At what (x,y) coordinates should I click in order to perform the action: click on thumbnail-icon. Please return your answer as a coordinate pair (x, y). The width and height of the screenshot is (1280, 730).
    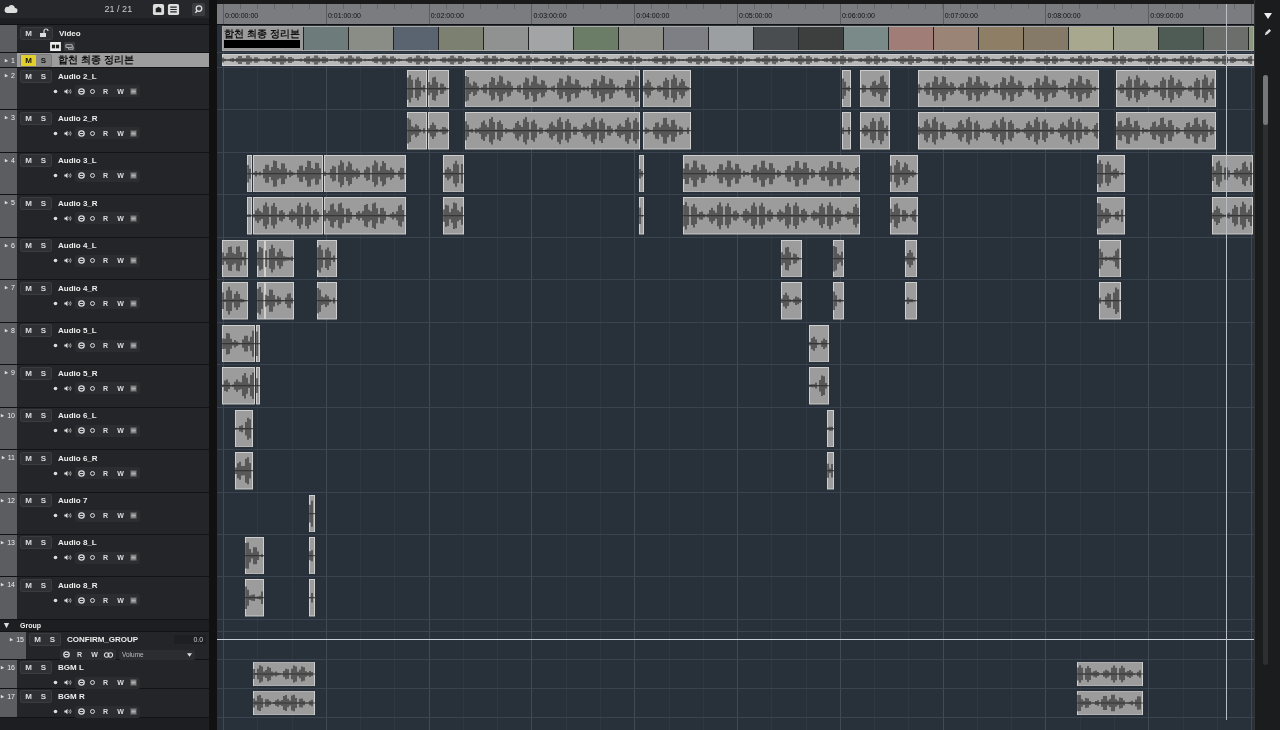
    Looking at the image, I should click on (55, 46).